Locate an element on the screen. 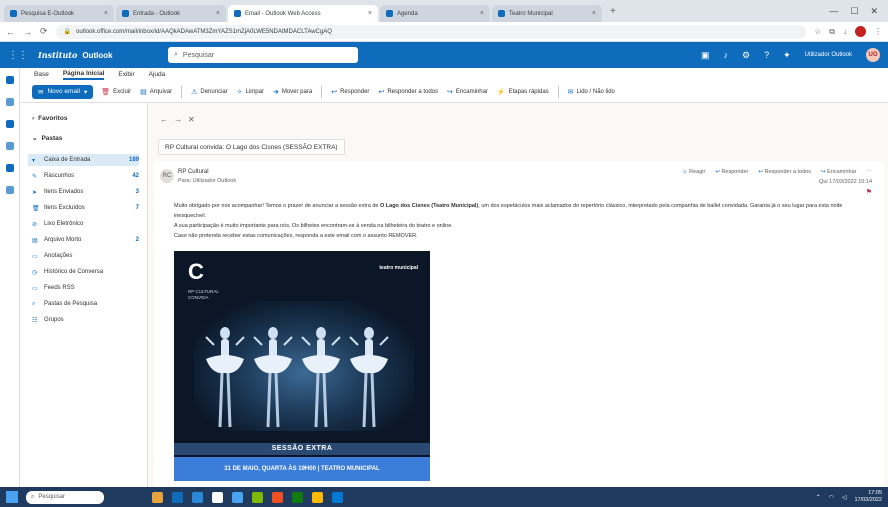  app-launcher-icon: ⋮⋮ is located at coordinates (18, 55).